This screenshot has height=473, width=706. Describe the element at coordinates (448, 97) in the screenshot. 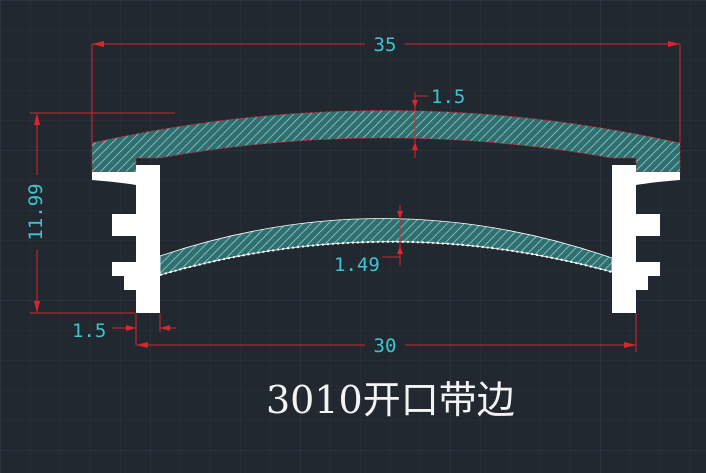

I see `dimension-label-top-thickness: 1.5` at that location.